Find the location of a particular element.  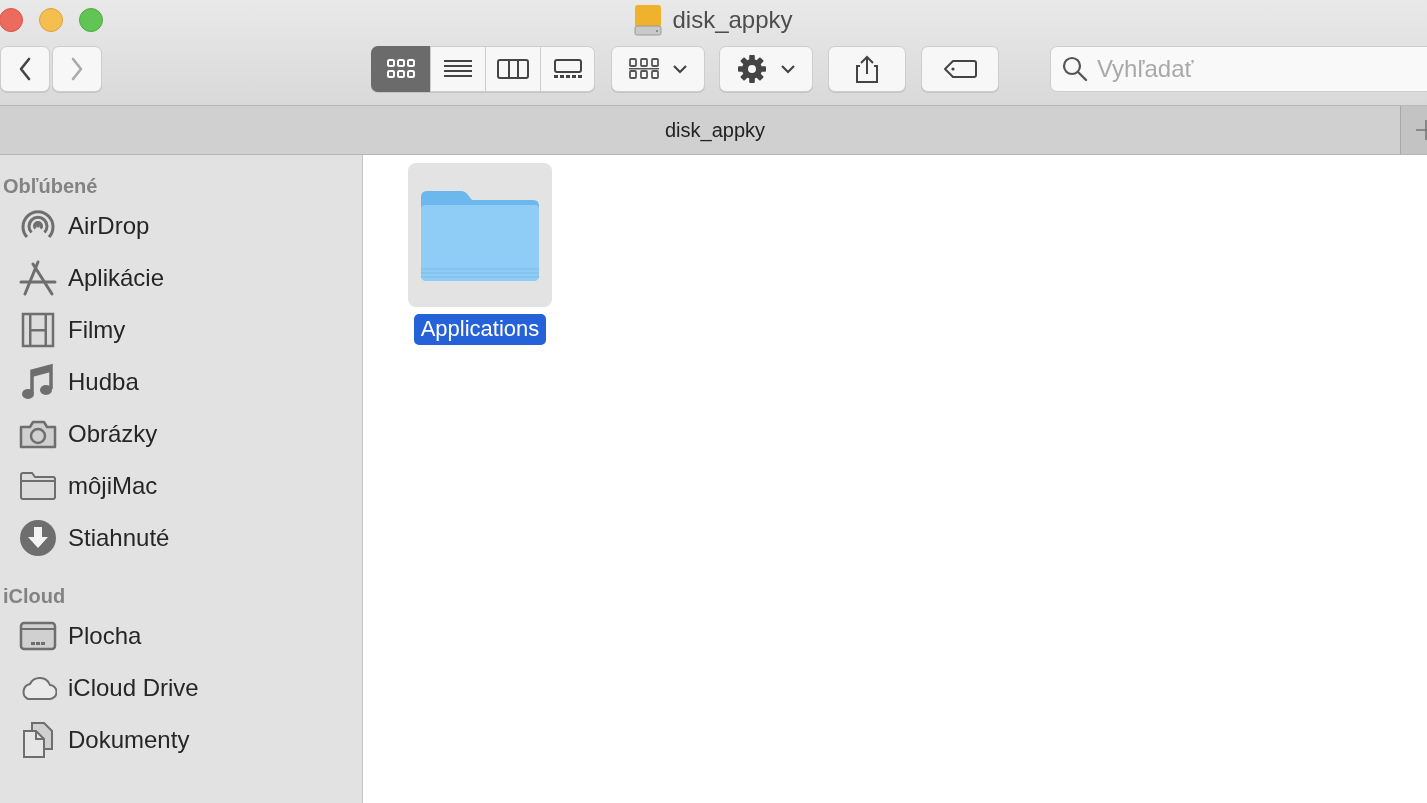

arrange-menu-button is located at coordinates (658, 69).